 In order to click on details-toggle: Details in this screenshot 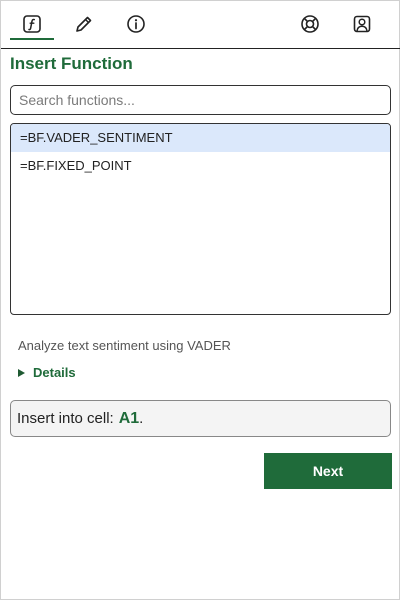, I will do `click(47, 372)`.